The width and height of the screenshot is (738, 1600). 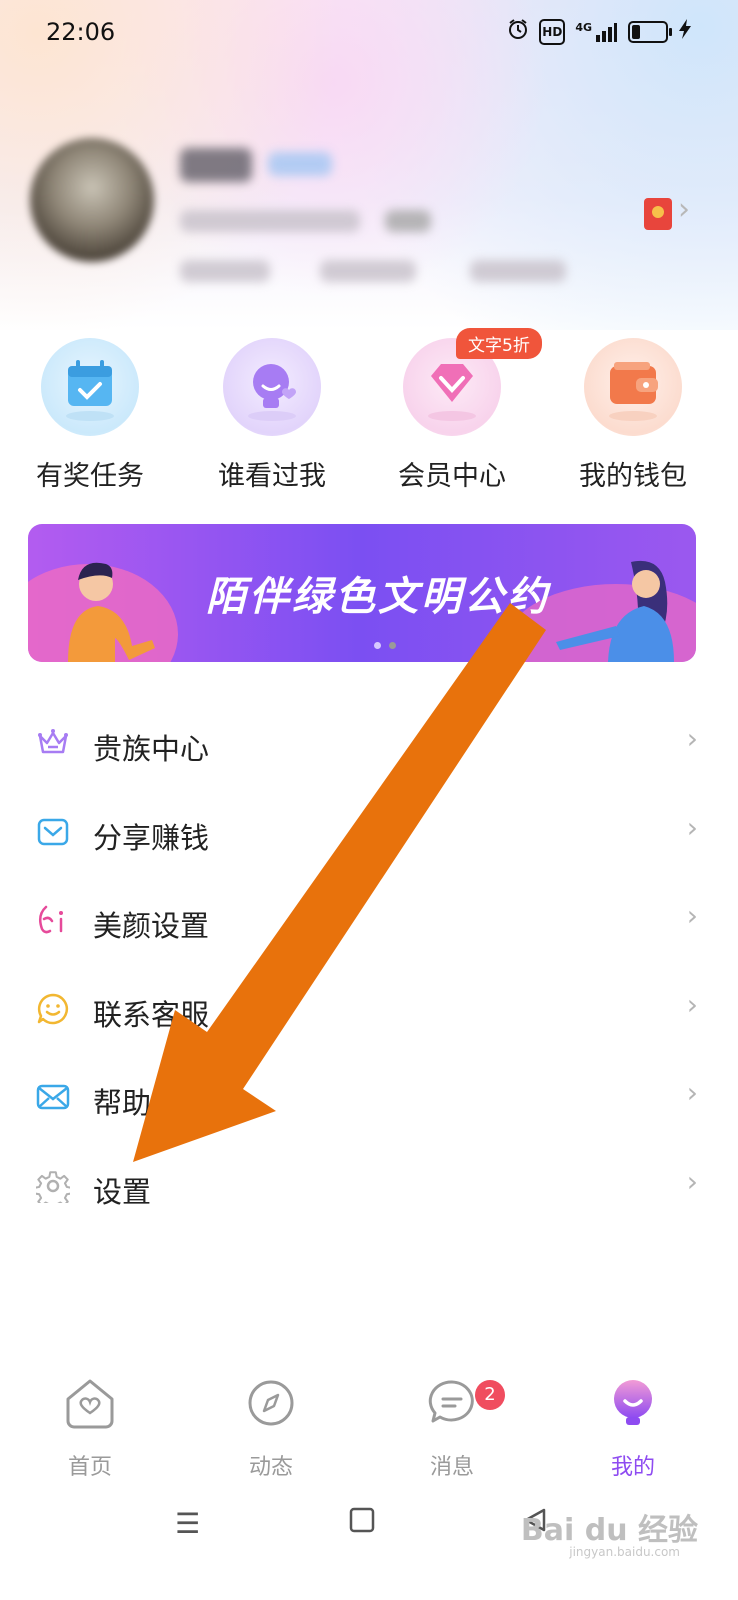 I want to click on menu-item-label: 贵族中心, so click(x=151, y=749).